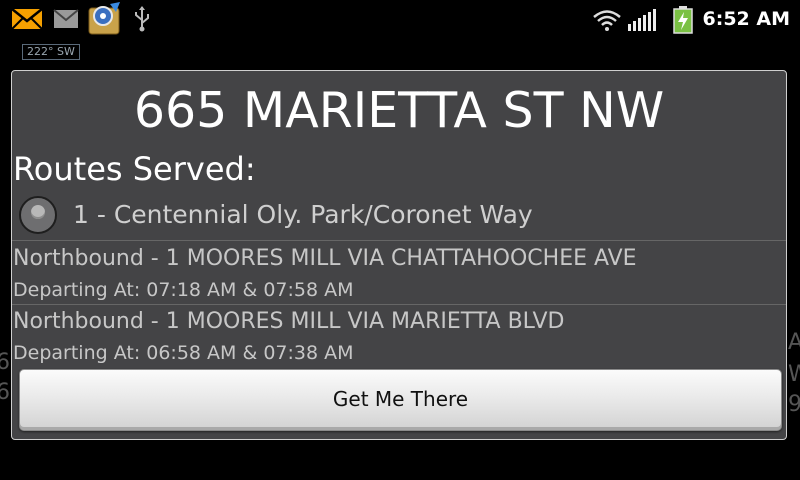 The image size is (800, 480). I want to click on background-fragment: A, so click(794, 342).